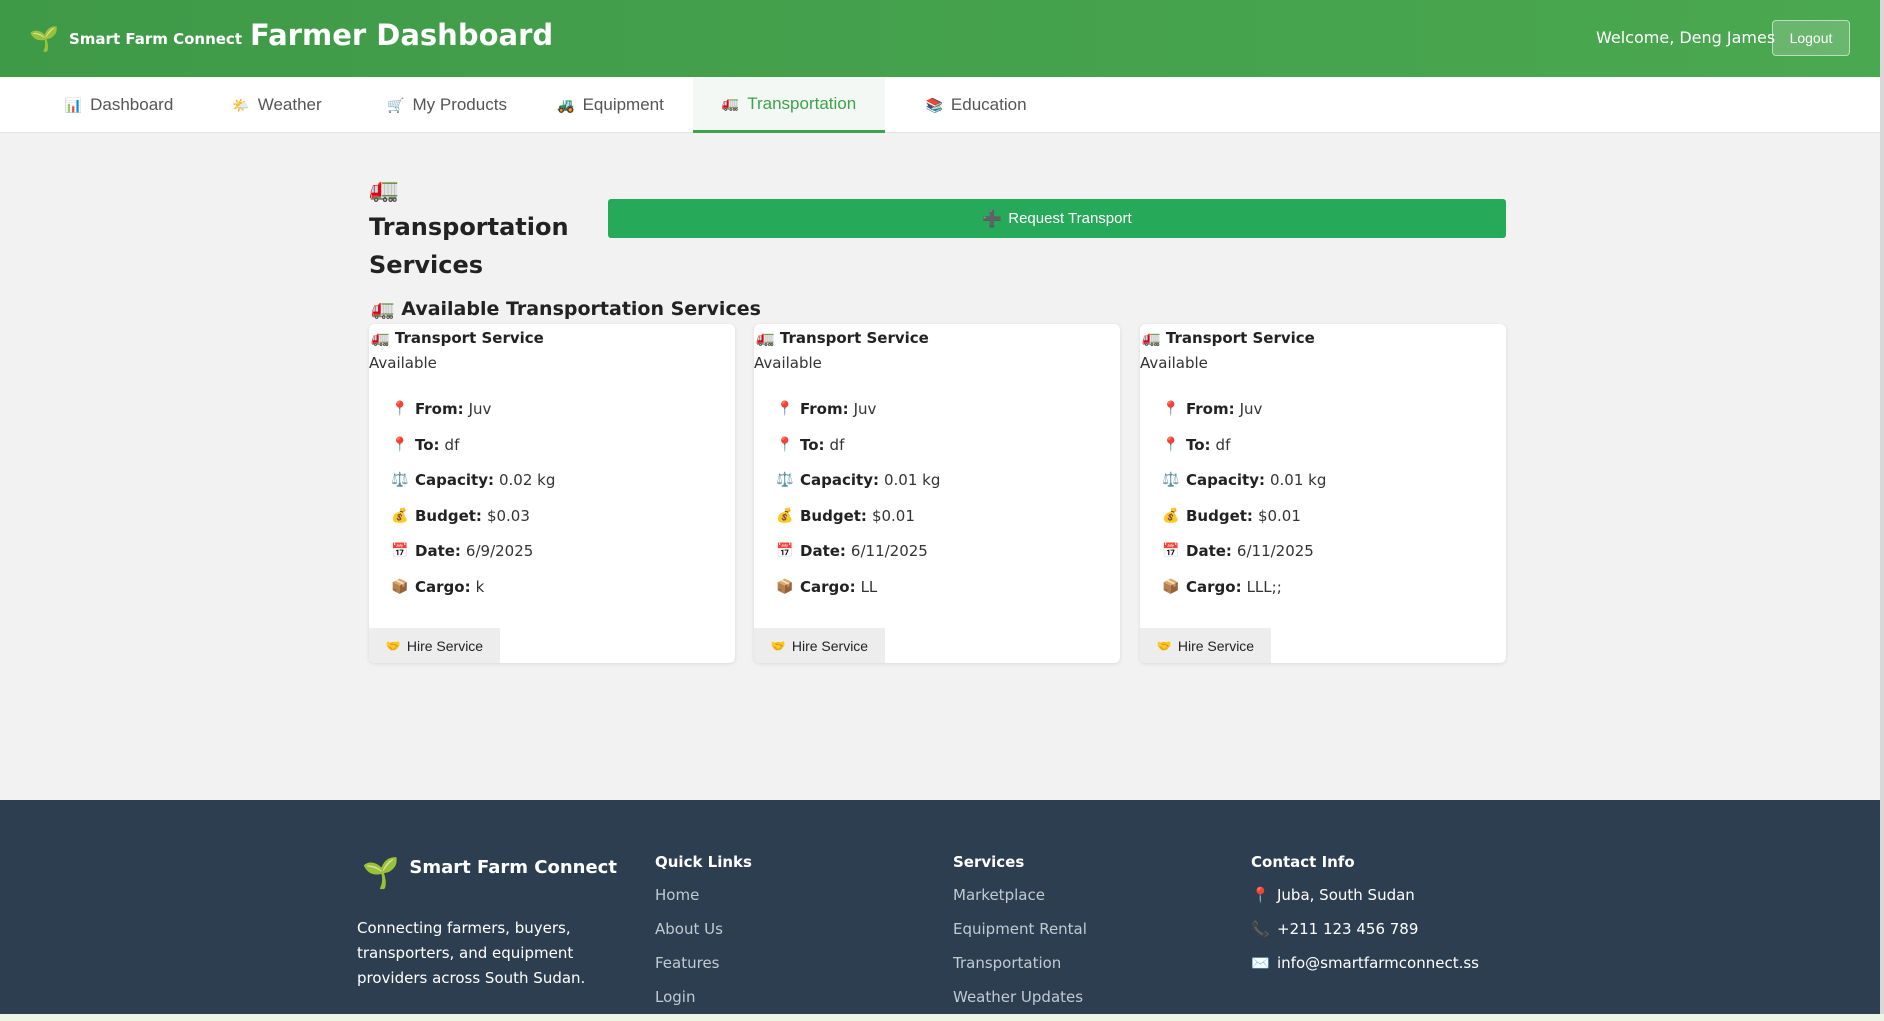  I want to click on tab-education: 📚 Education, so click(976, 105).